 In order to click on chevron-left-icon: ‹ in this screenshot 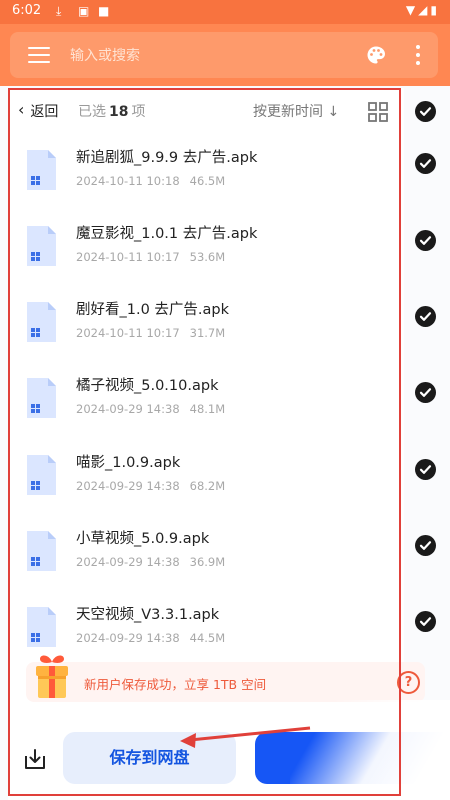, I will do `click(21, 109)`.